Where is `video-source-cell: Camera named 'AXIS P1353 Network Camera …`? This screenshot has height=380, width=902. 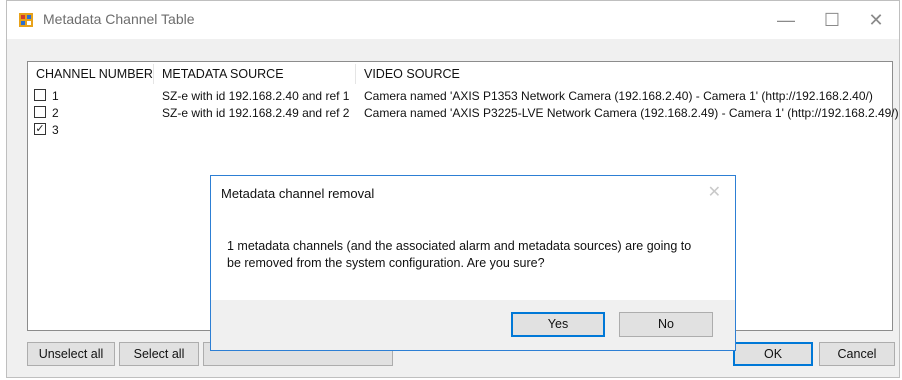 video-source-cell: Camera named 'AXIS P1353 Network Camera … is located at coordinates (618, 96).